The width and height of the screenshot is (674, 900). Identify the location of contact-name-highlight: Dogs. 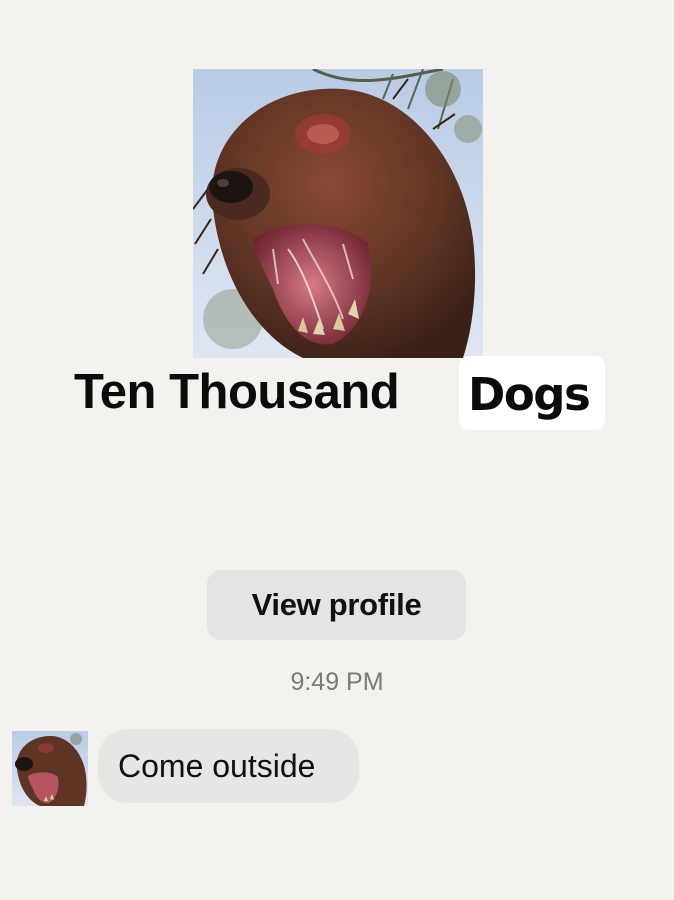
(532, 393).